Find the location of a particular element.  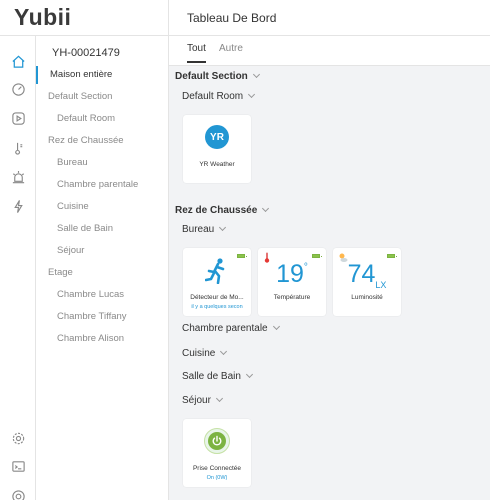

luminosity-value: 74LX is located at coordinates (367, 275).